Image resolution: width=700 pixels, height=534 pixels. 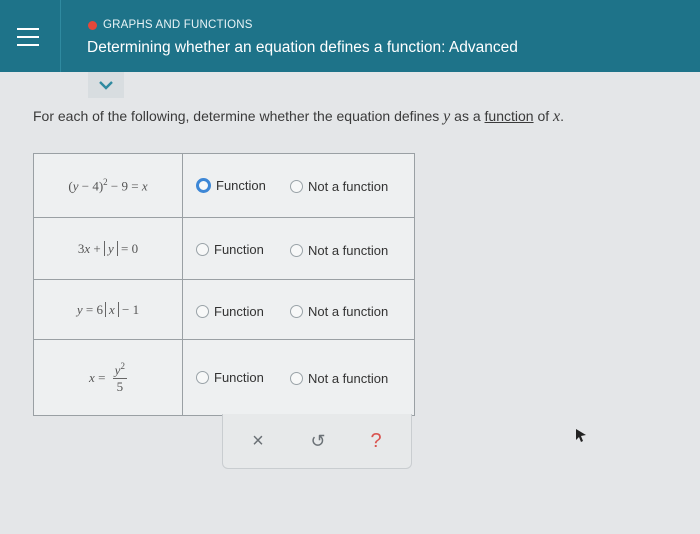 I want to click on equation-4: x = y2 5, so click(x=108, y=377).